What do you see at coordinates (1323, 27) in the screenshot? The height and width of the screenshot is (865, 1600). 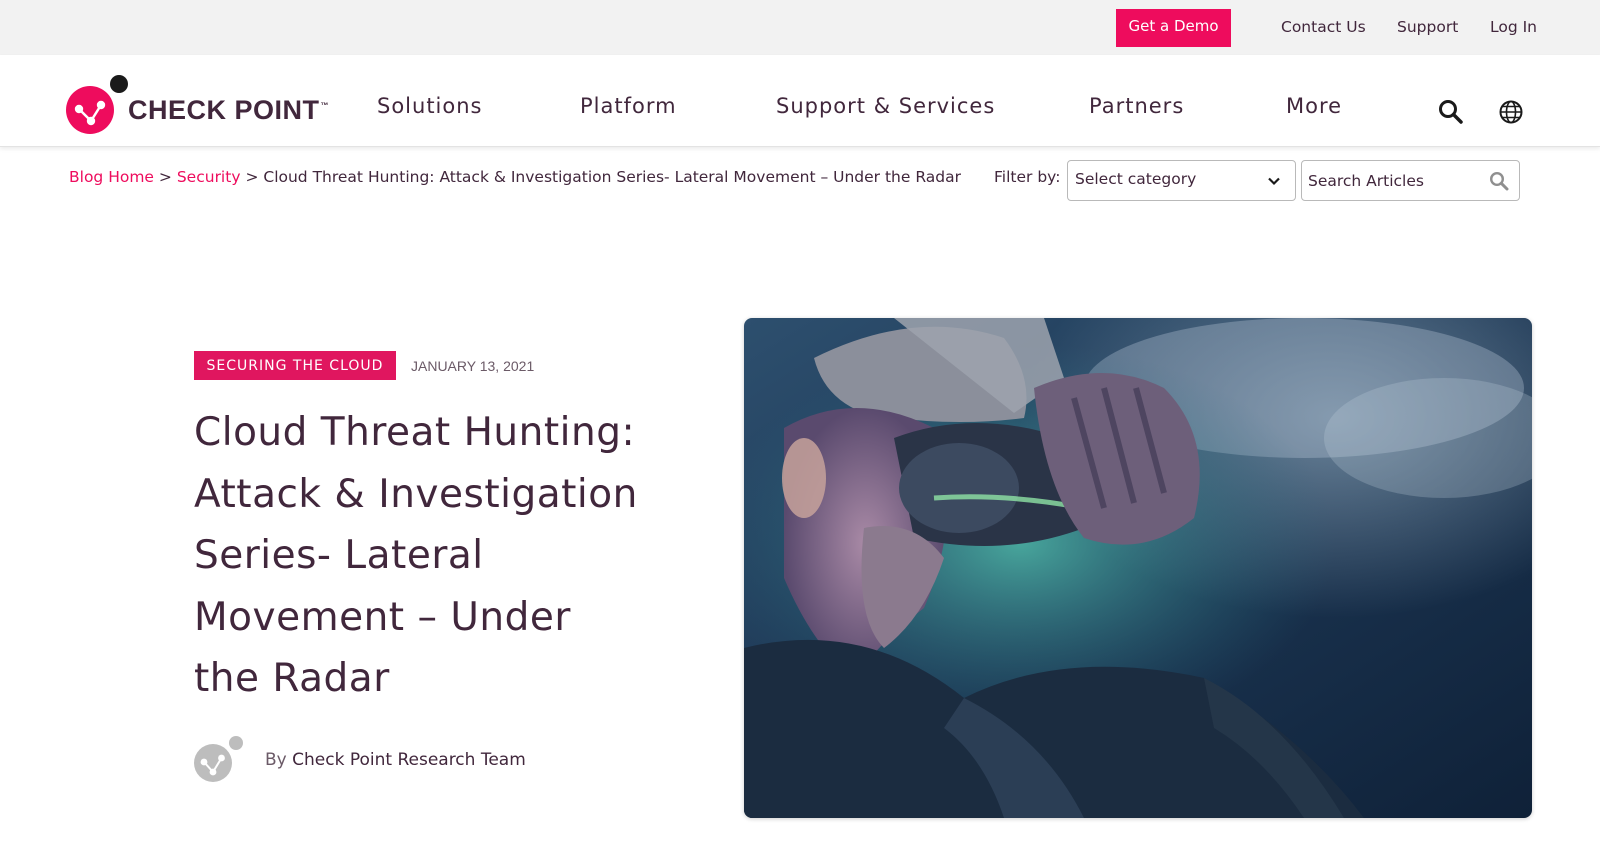 I see `contact-us-link: Contact Us` at bounding box center [1323, 27].